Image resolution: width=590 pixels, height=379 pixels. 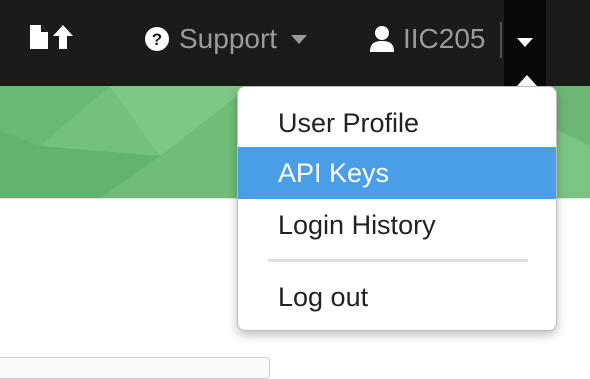 I want to click on support-menu-toggle: ? Support, so click(x=226, y=39).